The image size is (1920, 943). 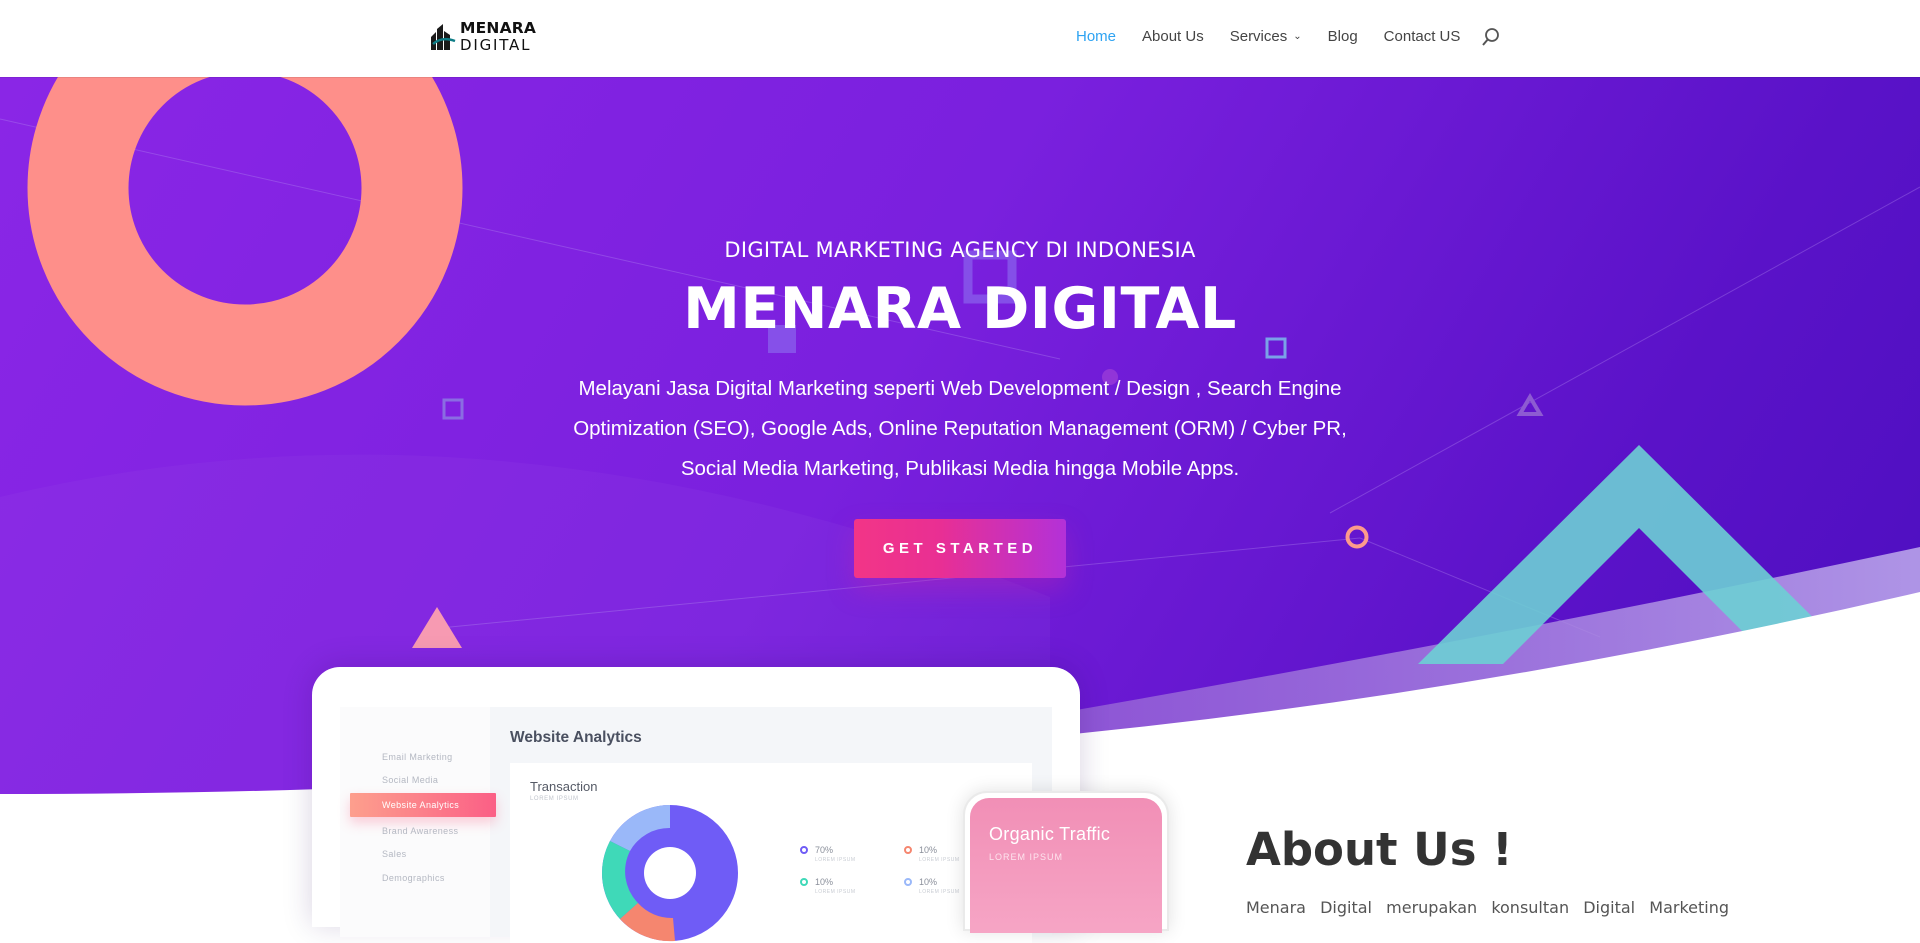 I want to click on get-started-button: GET STARTED, so click(x=960, y=548).